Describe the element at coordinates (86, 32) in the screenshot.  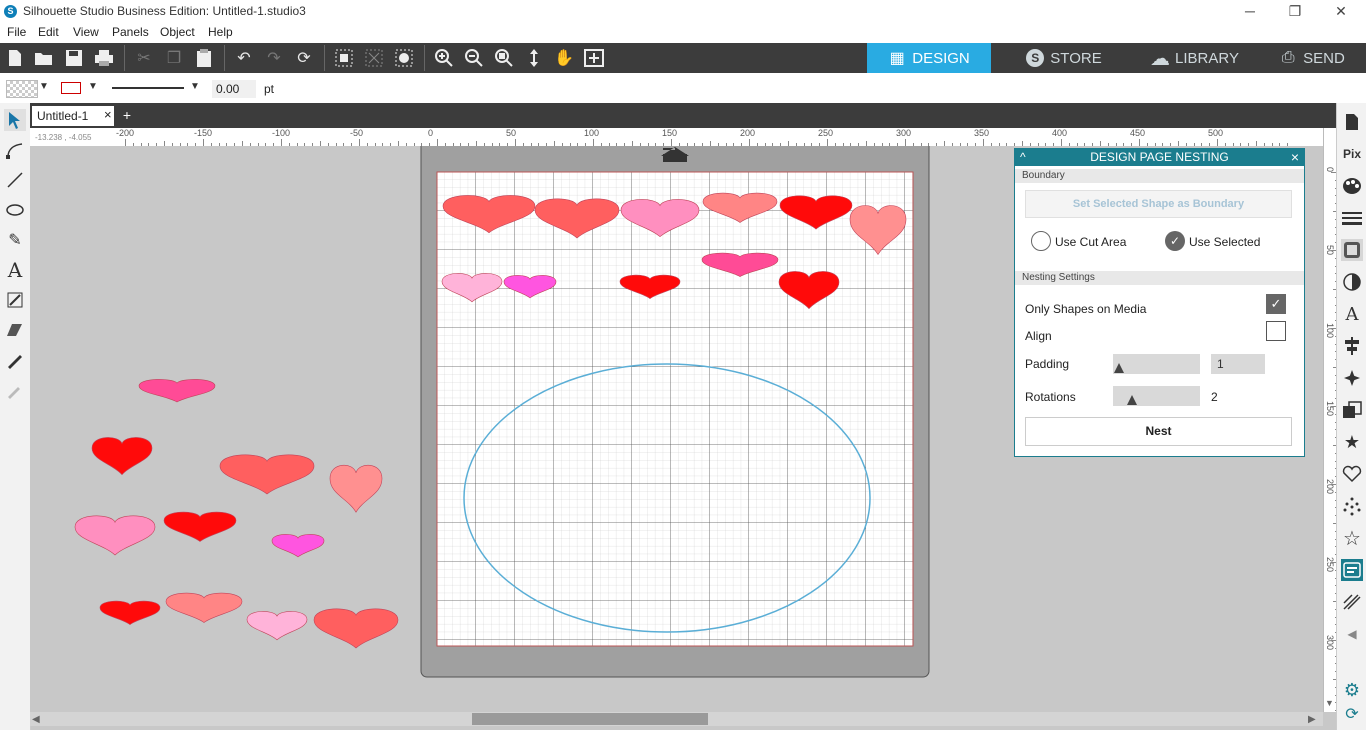
I see `menu-view: View` at that location.